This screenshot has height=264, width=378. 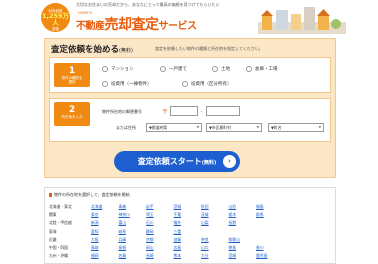 What do you see at coordinates (178, 232) in the screenshot?
I see `prefecture-link: 三重` at bounding box center [178, 232].